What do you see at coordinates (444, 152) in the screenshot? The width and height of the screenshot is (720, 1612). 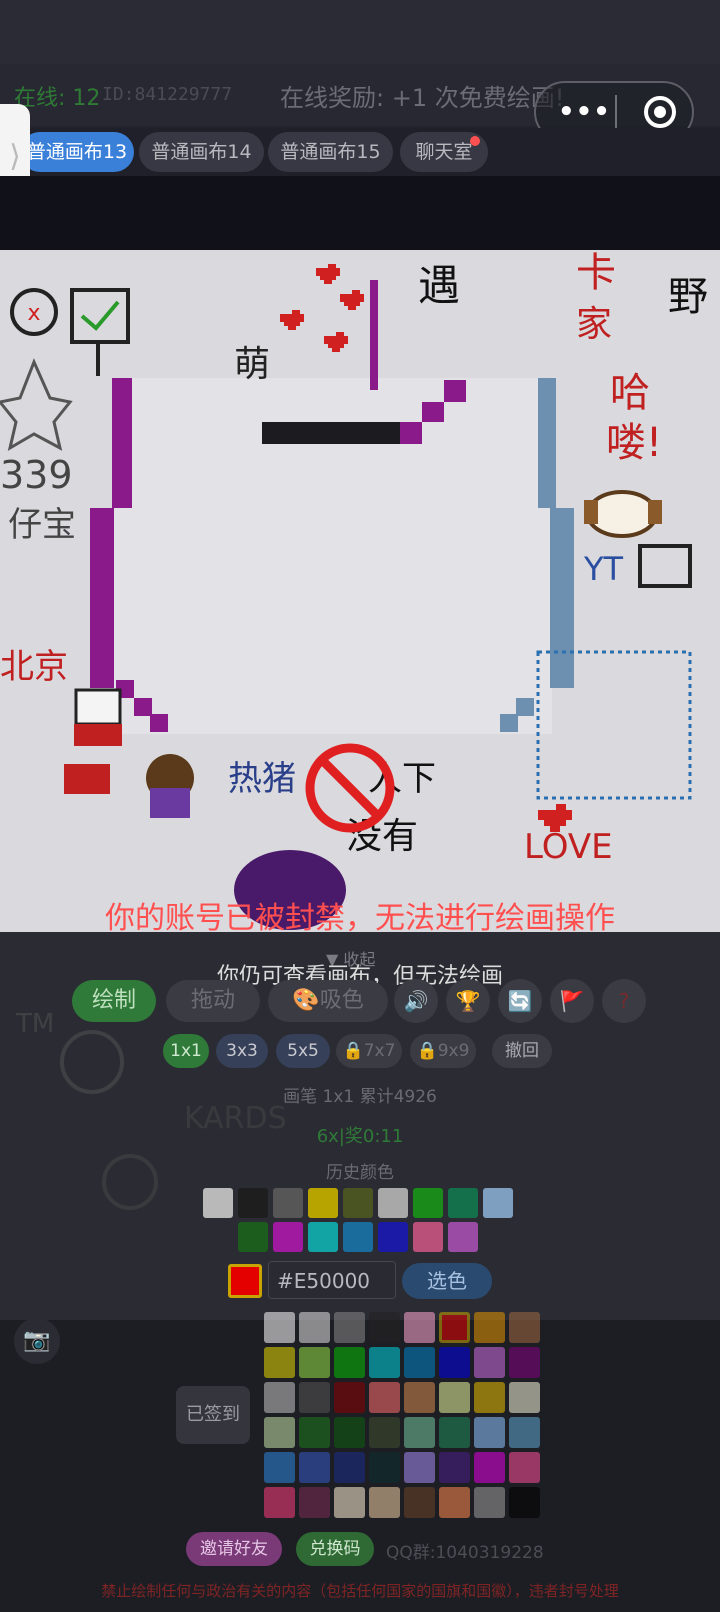 I see `tab-chatroom: 聊天室` at bounding box center [444, 152].